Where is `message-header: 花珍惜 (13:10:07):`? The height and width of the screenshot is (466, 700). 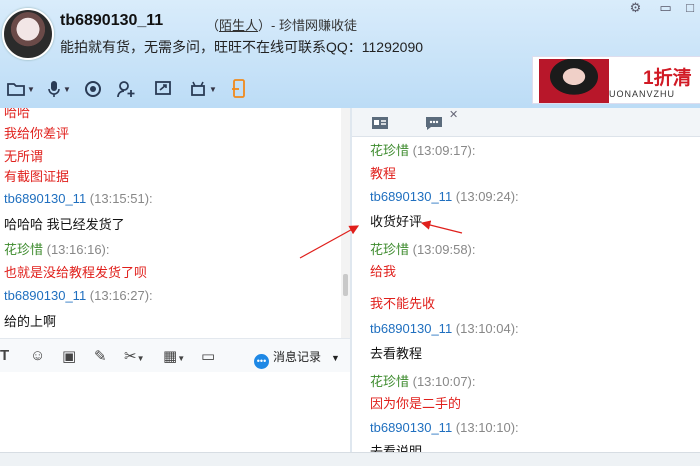 message-header: 花珍惜 (13:10:07): is located at coordinates (423, 380).